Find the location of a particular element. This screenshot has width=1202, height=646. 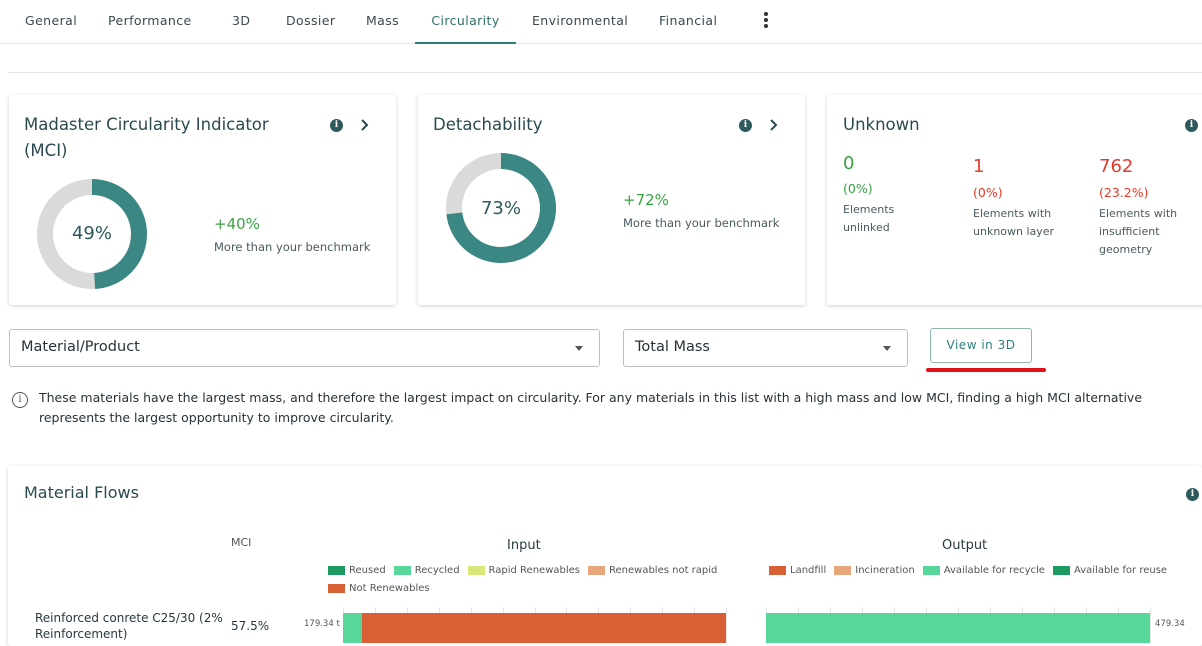

material-row-mci: 57.5% is located at coordinates (250, 626).